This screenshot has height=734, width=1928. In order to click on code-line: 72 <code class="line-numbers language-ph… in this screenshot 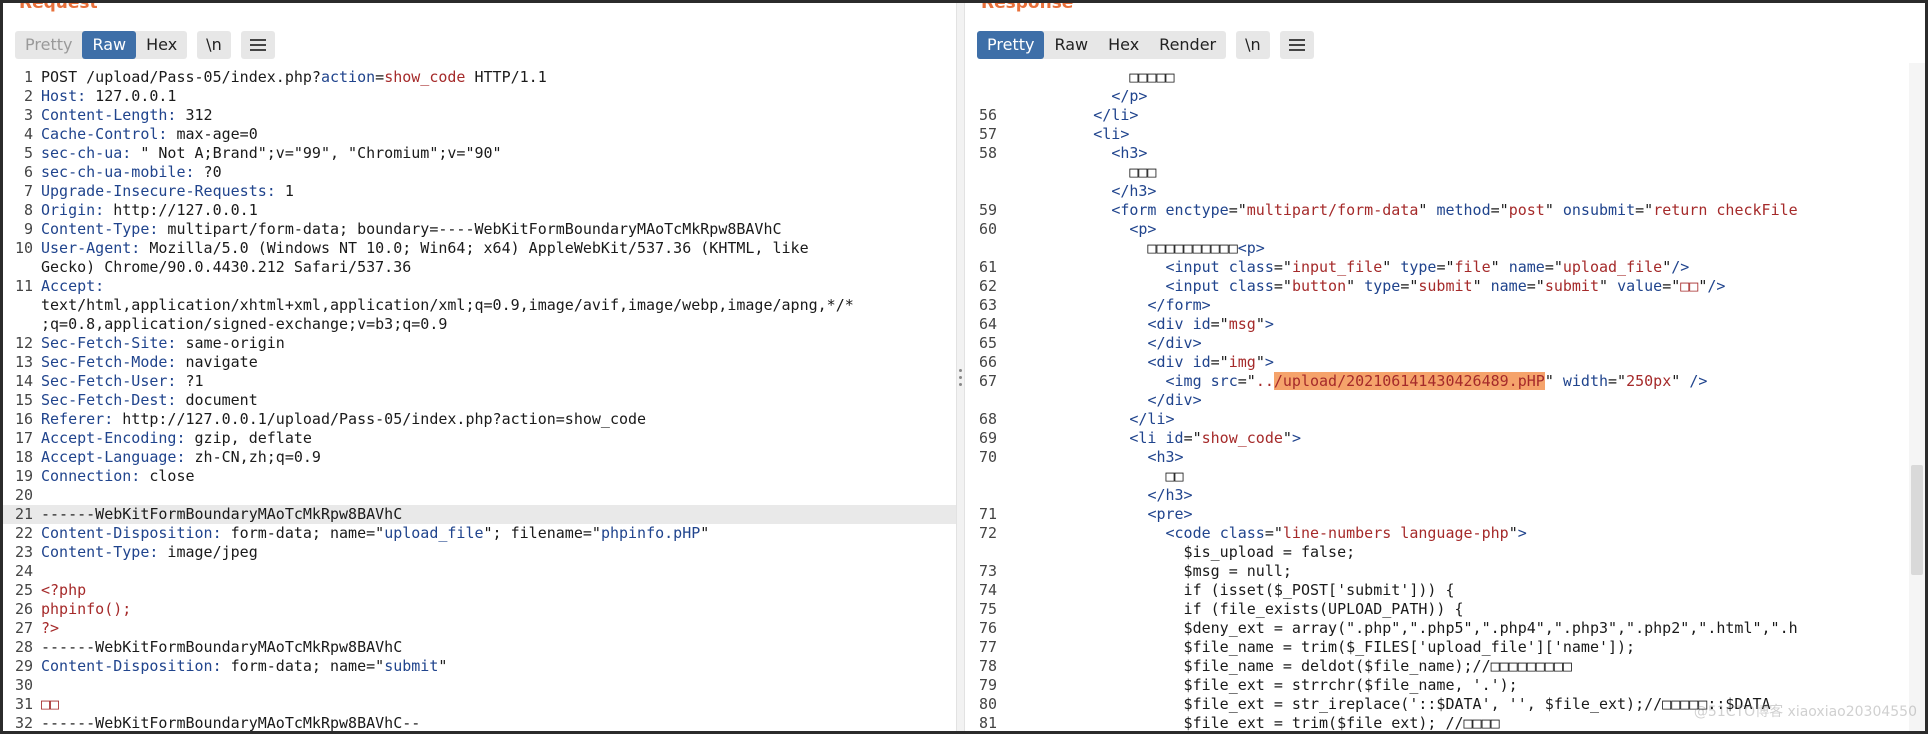, I will do `click(1445, 533)`.